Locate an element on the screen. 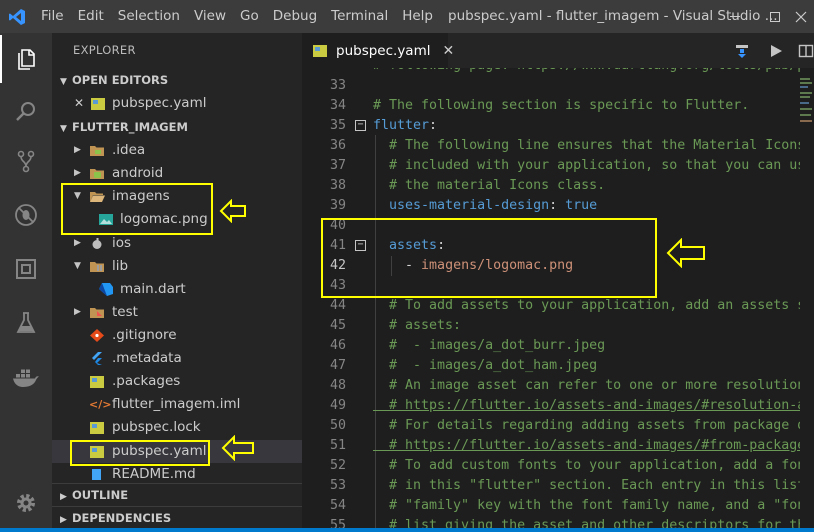 The height and width of the screenshot is (532, 814). split-editor-icon is located at coordinates (806, 51).